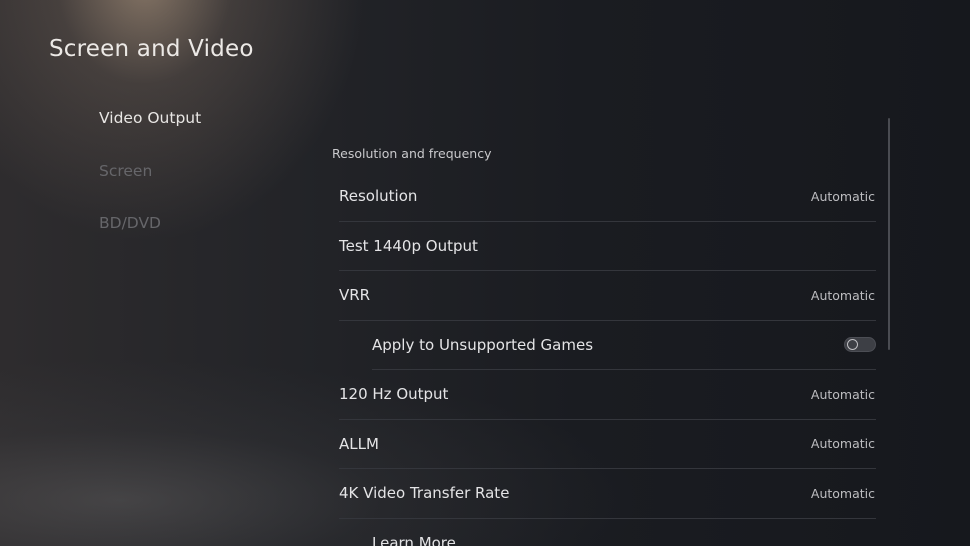  I want to click on row-allm: ALLM Automatic, so click(607, 444).